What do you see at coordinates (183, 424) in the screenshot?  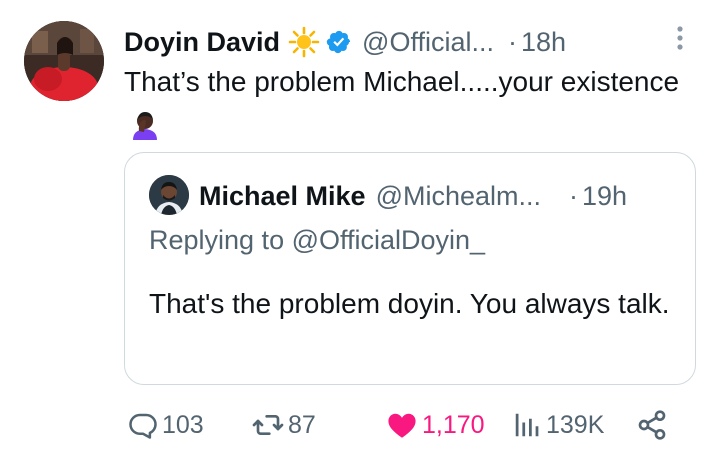 I see `reply-count: 103` at bounding box center [183, 424].